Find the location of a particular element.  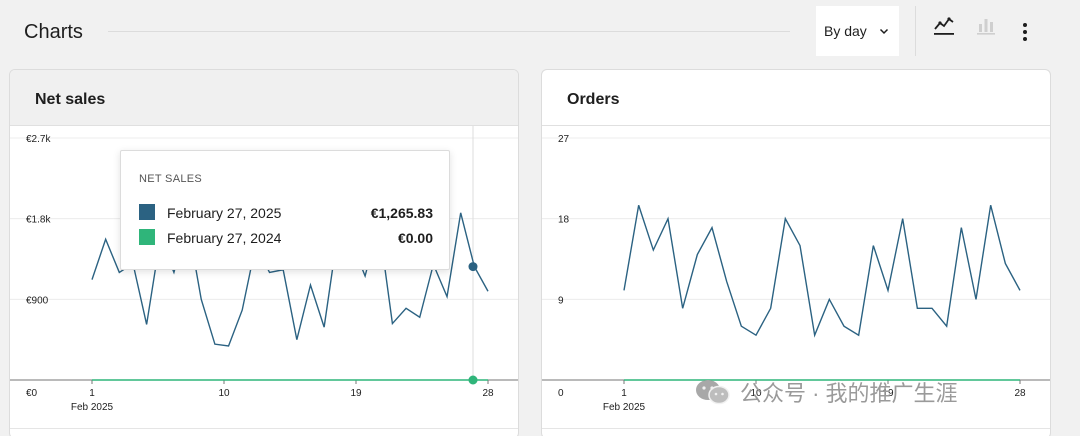

bar-chart-icon is located at coordinates (986, 27).